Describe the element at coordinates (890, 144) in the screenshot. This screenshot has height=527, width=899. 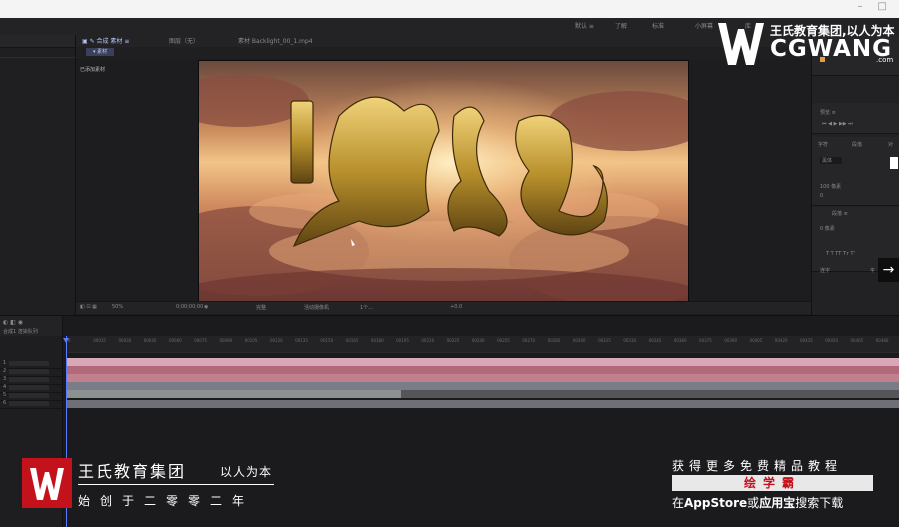
I see `tab-align: 对` at that location.